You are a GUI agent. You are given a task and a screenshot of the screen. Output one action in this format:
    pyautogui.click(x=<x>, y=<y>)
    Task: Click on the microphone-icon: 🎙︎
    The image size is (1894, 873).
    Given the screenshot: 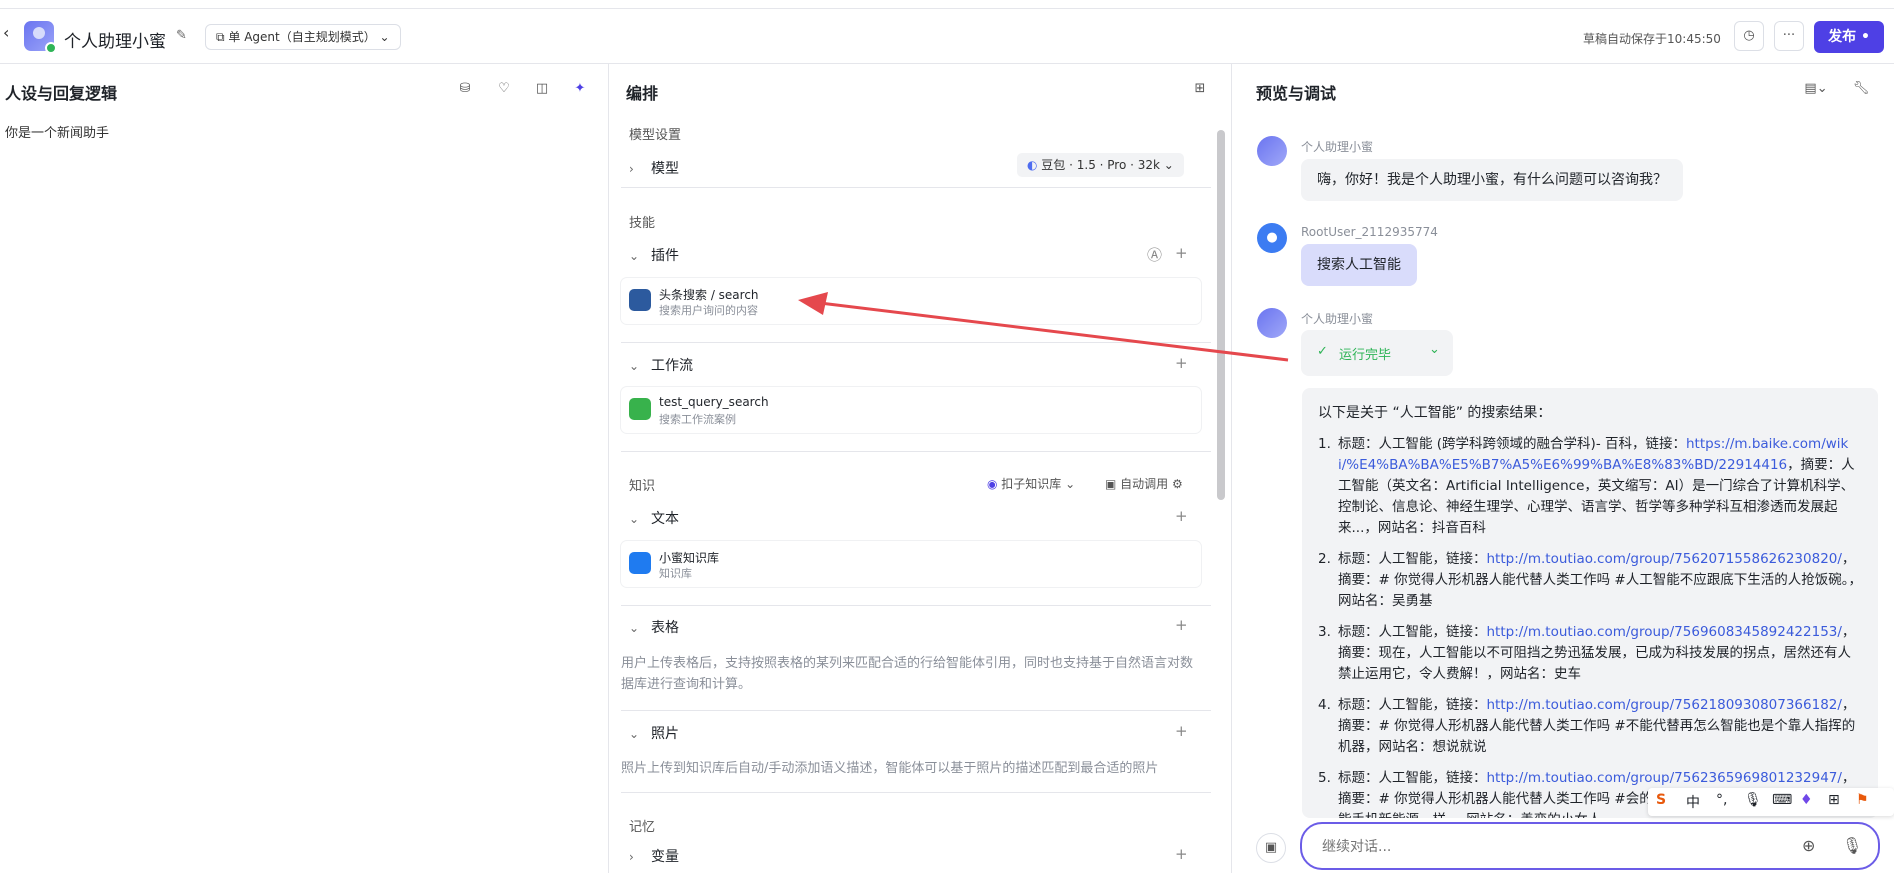 What is the action you would take?
    pyautogui.click(x=1852, y=845)
    